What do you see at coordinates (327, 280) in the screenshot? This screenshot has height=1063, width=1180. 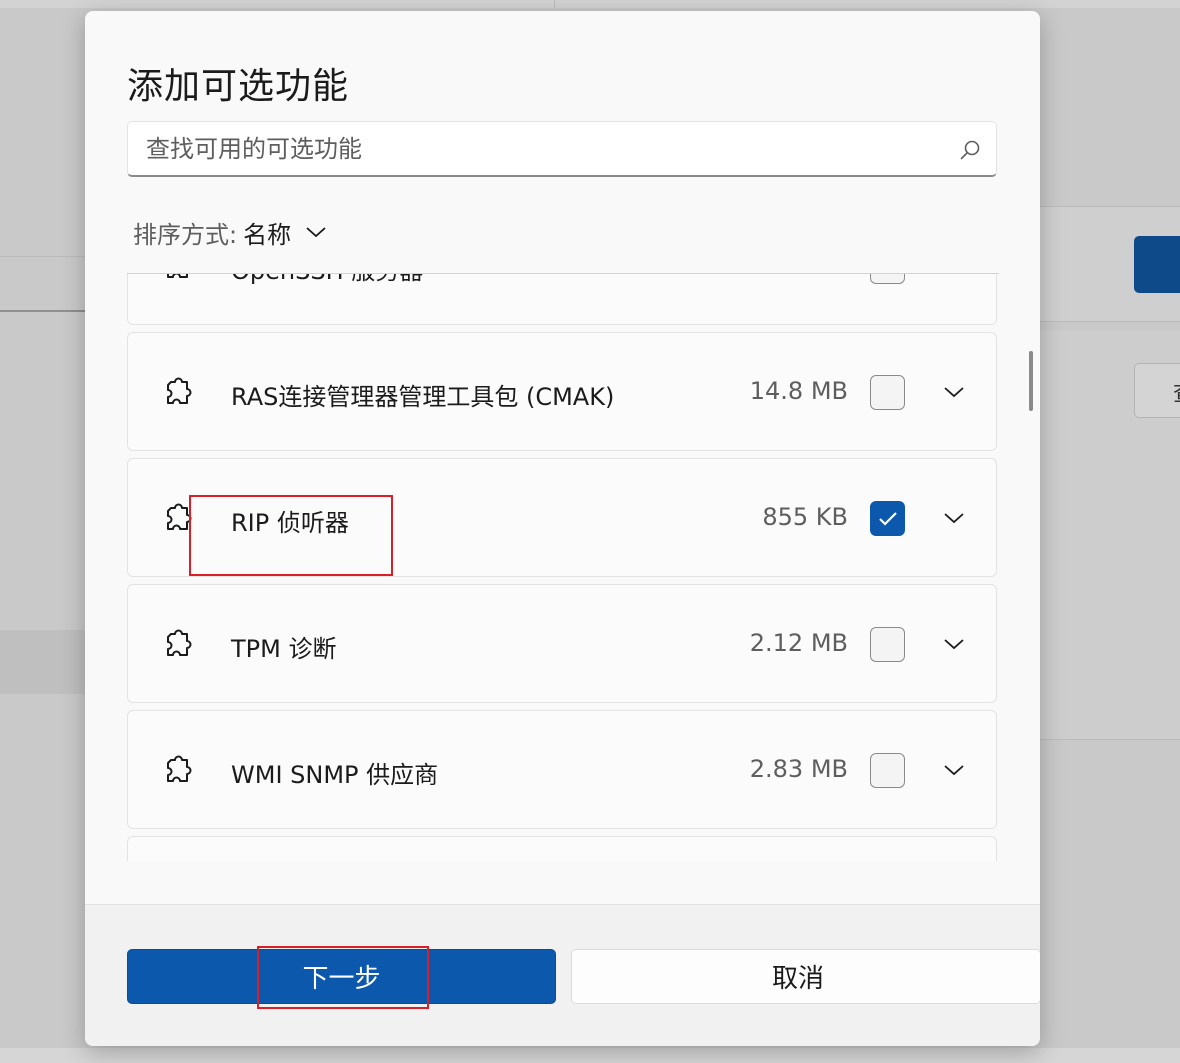 I see `feature-name: OpenSSH 服务器` at bounding box center [327, 280].